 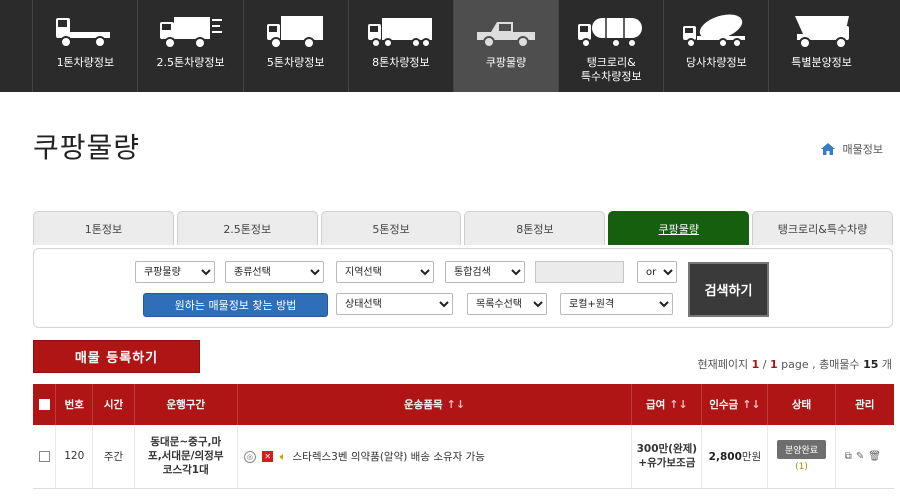 I want to click on list-count-select: 목록수선택, so click(x=507, y=304).